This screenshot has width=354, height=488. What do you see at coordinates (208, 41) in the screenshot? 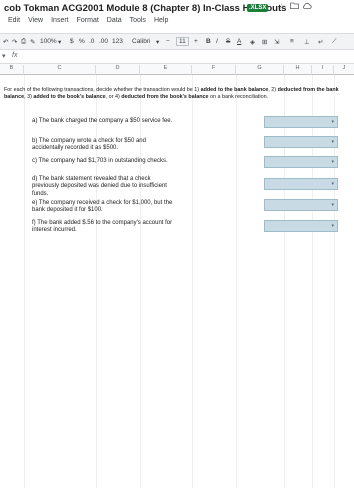
I see `bold-button: B` at bounding box center [208, 41].